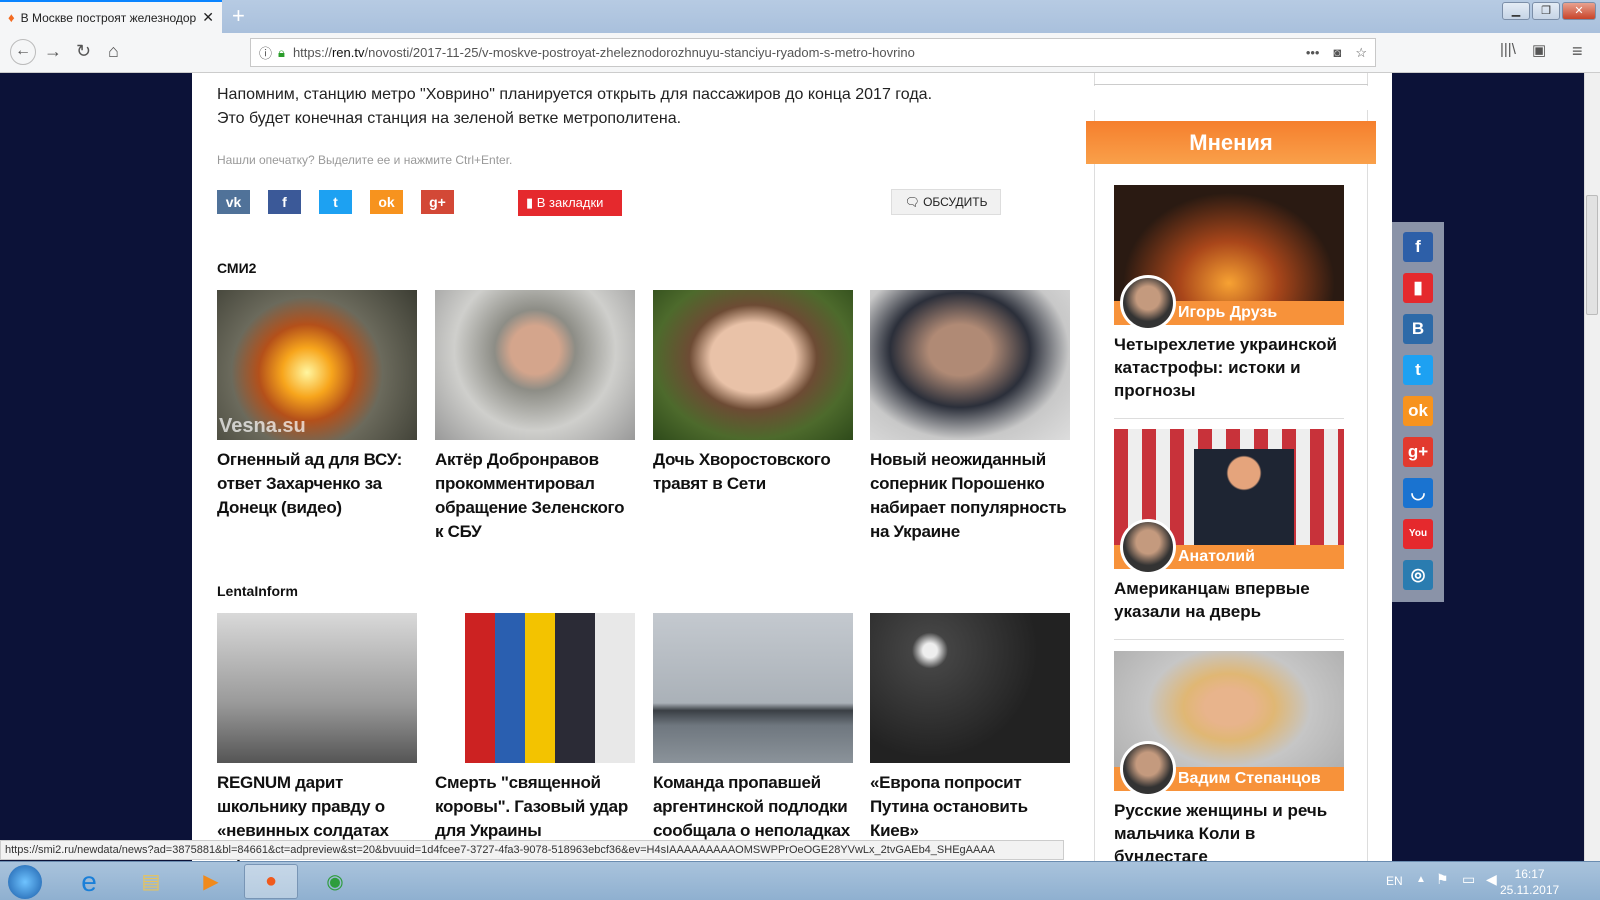  What do you see at coordinates (1418, 534) in the screenshot?
I see `youtube-icon: You` at bounding box center [1418, 534].